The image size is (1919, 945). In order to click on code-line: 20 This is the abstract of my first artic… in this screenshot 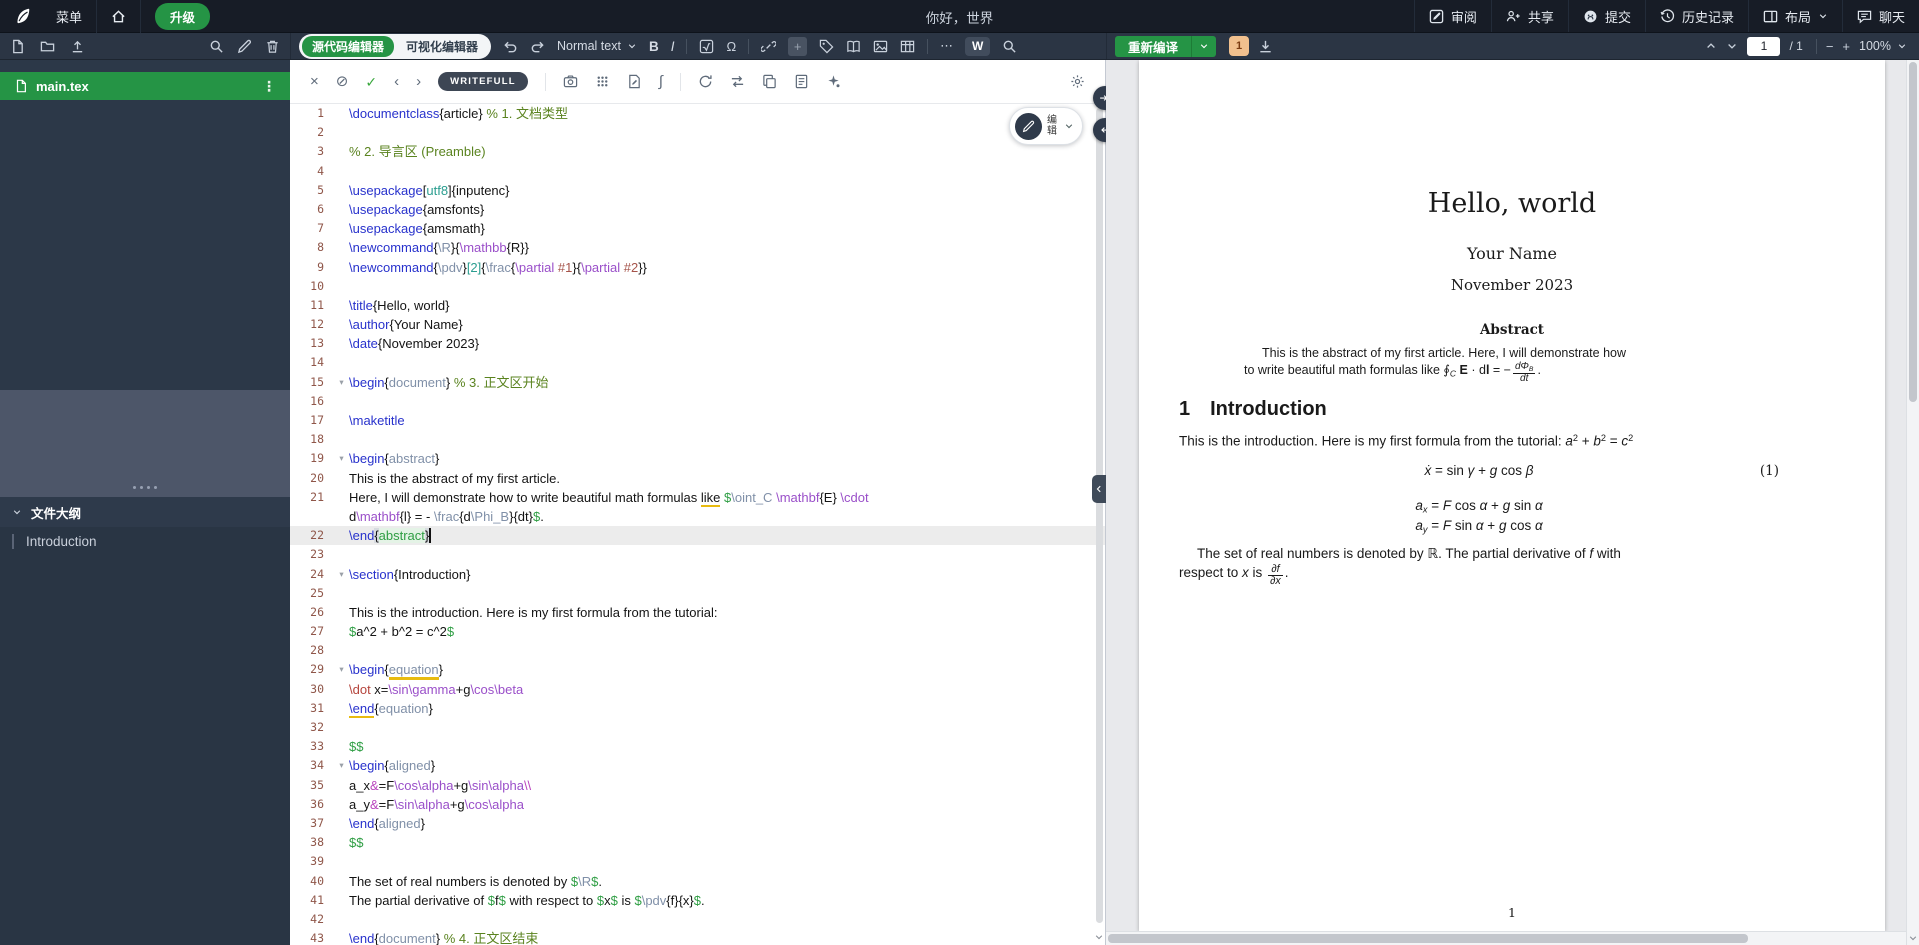, I will do `click(697, 478)`.